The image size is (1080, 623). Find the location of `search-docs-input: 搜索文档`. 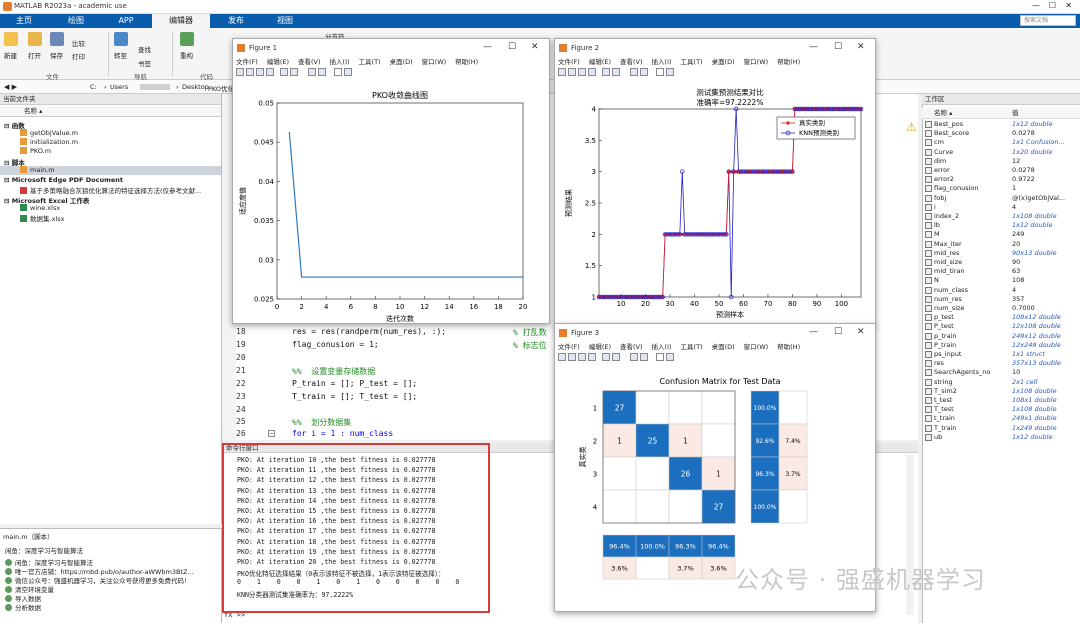

search-docs-input: 搜索文档 is located at coordinates (1048, 20).